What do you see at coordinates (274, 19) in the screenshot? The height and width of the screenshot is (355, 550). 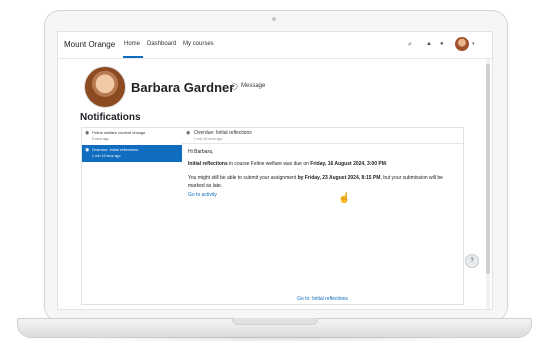 I see `camera-icon` at bounding box center [274, 19].